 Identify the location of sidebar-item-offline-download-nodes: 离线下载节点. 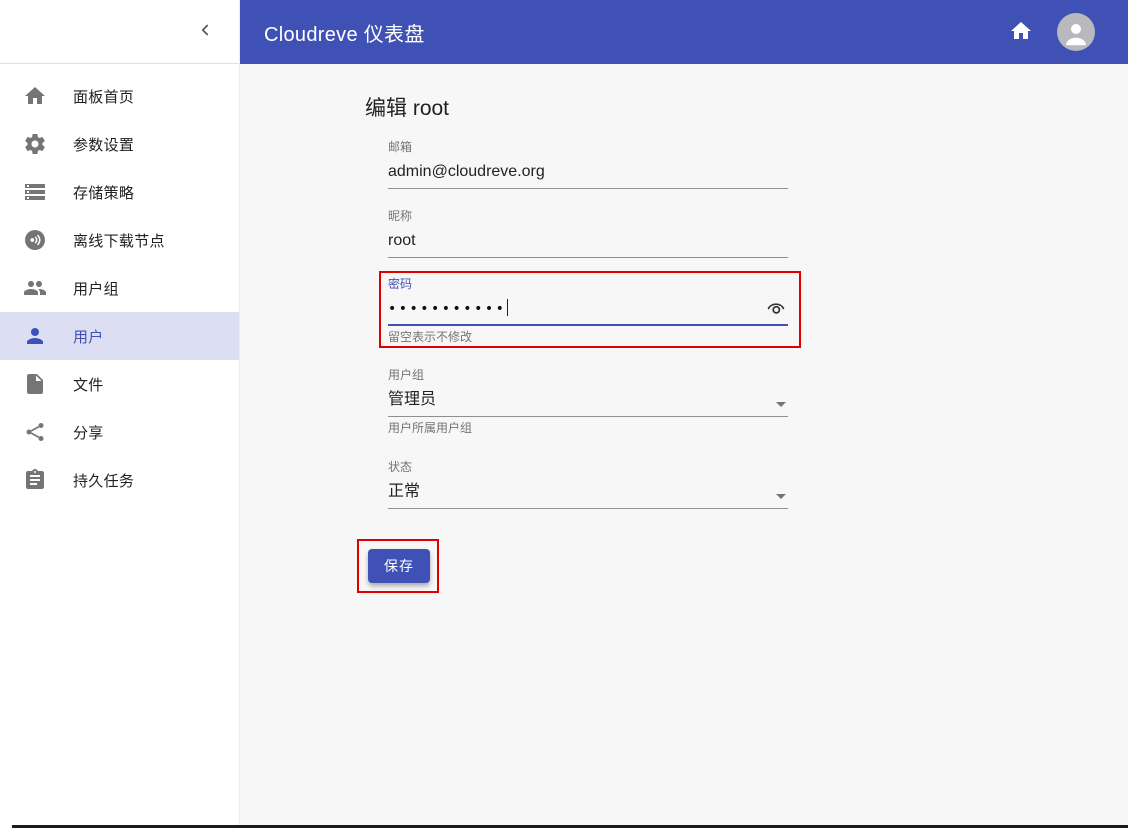
(119, 240).